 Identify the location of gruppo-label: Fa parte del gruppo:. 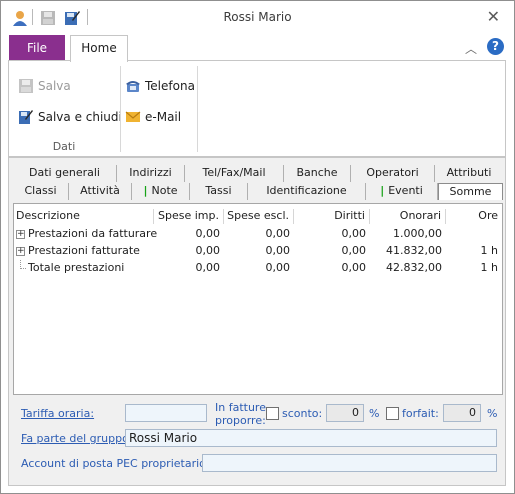
(77, 438).